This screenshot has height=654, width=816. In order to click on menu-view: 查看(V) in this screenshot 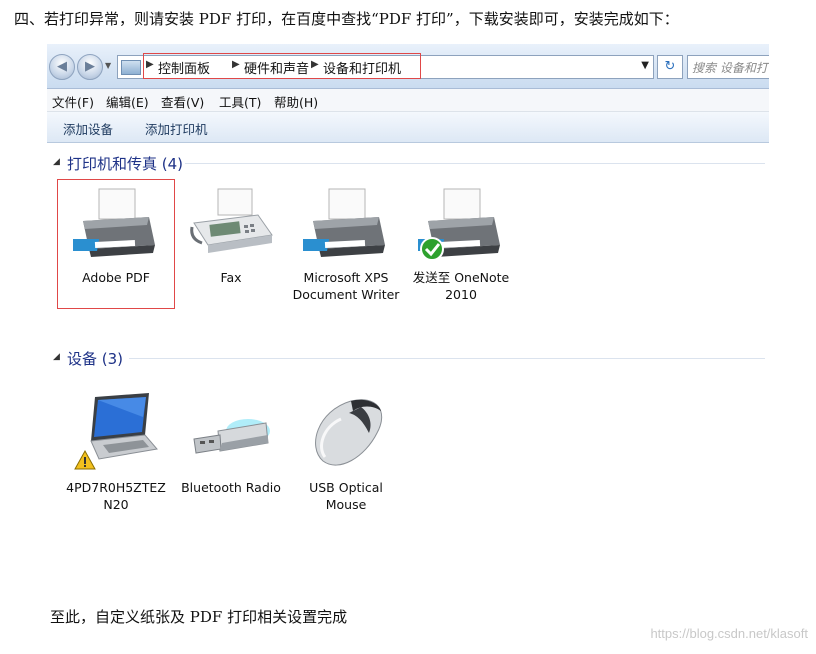, I will do `click(182, 101)`.